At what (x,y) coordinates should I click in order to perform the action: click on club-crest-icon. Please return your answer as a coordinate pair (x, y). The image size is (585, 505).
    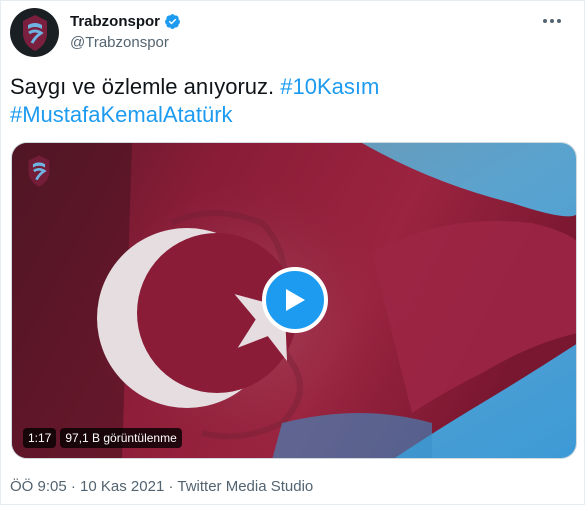
    Looking at the image, I should click on (34, 32).